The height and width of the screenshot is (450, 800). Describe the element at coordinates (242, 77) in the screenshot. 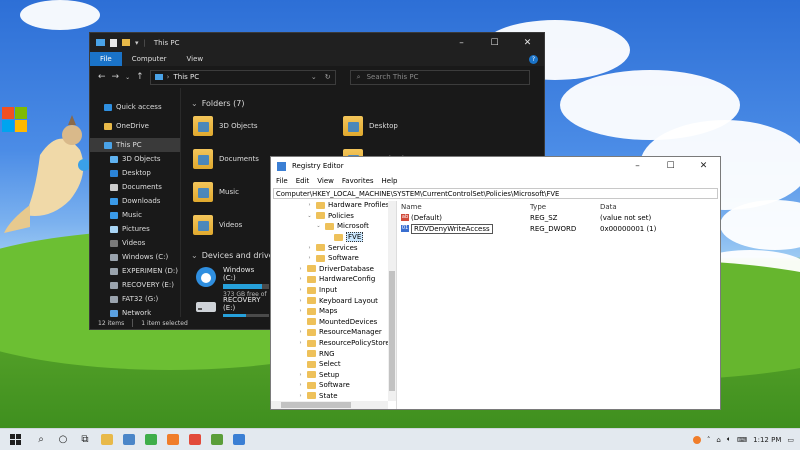

I see `address-bar: › This PC ⌄ ↻` at that location.